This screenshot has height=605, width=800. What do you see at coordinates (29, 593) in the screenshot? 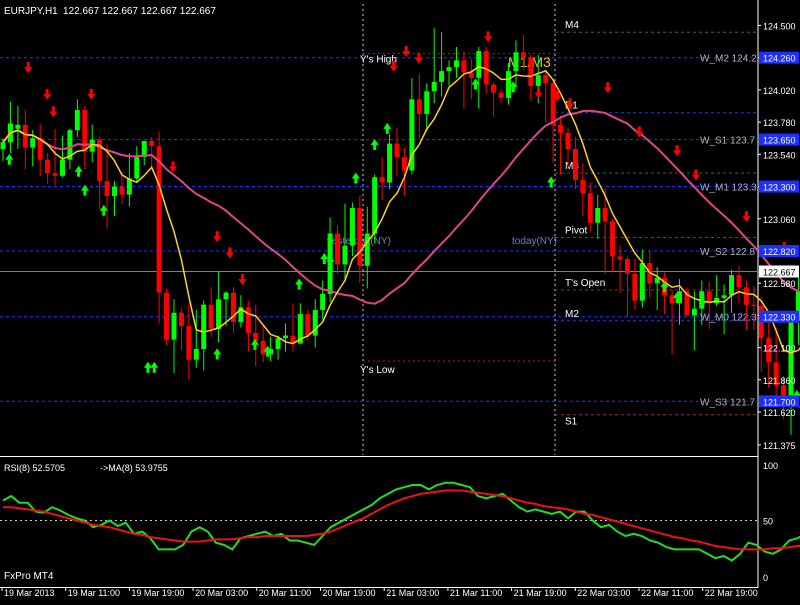
I see `time-tick-label: 19 Mar 2013` at bounding box center [29, 593].